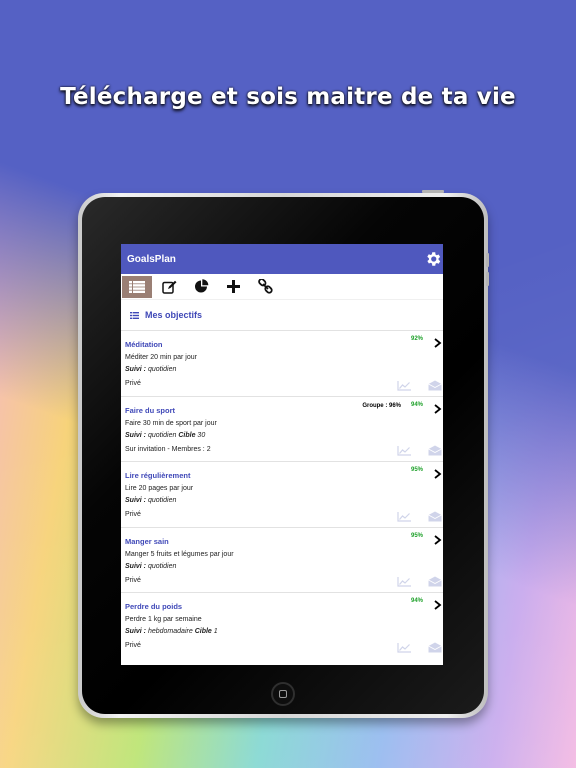 This screenshot has width=576, height=768. I want to click on tab-edit, so click(169, 287).